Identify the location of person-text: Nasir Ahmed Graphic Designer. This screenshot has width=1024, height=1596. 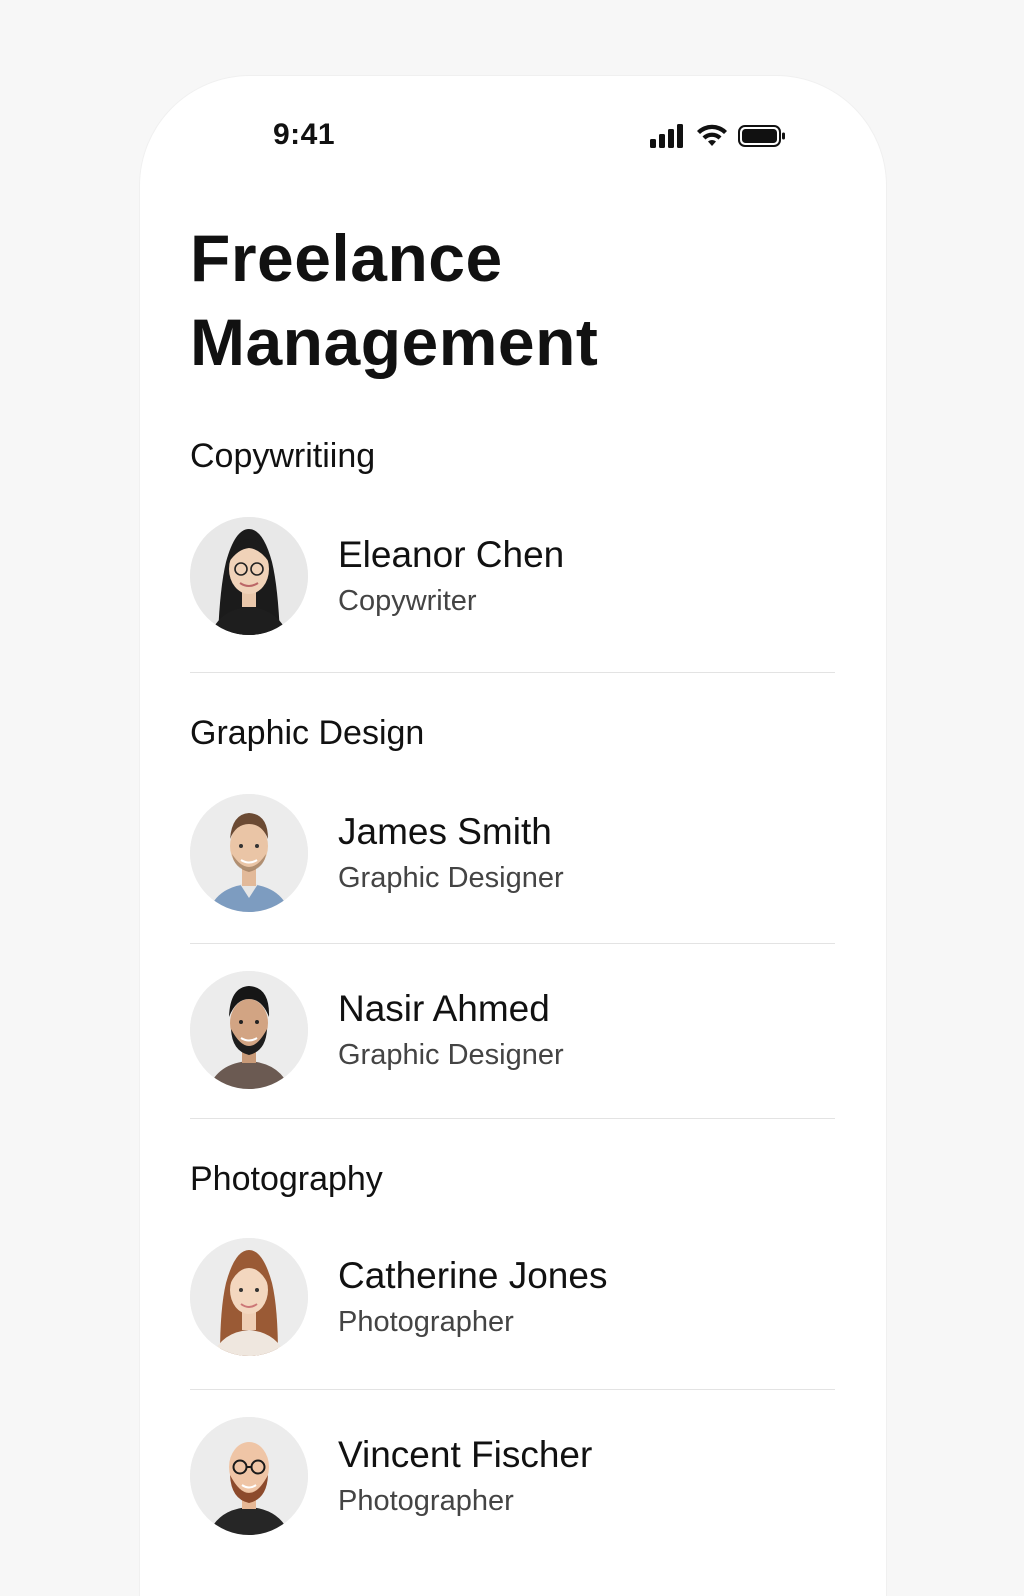
(451, 1030).